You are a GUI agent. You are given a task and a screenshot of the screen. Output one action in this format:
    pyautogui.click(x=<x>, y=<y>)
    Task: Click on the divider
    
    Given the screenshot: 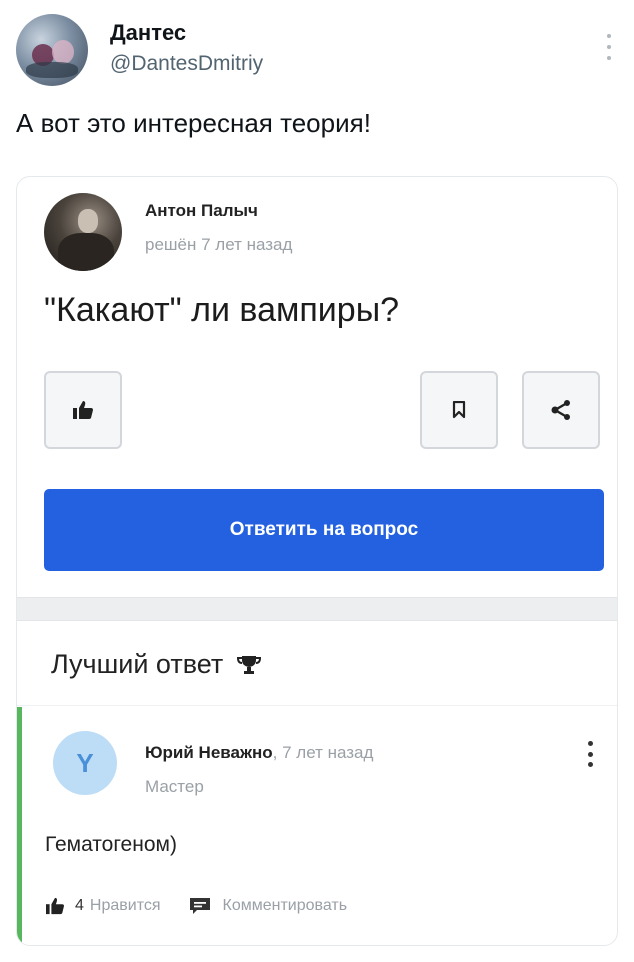 What is the action you would take?
    pyautogui.click(x=317, y=705)
    